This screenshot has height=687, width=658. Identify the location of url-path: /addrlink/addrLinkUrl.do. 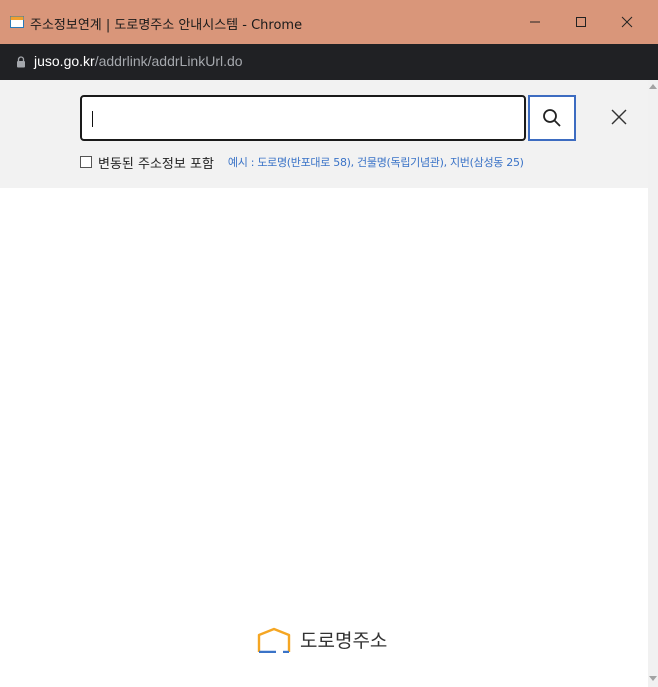
(168, 61).